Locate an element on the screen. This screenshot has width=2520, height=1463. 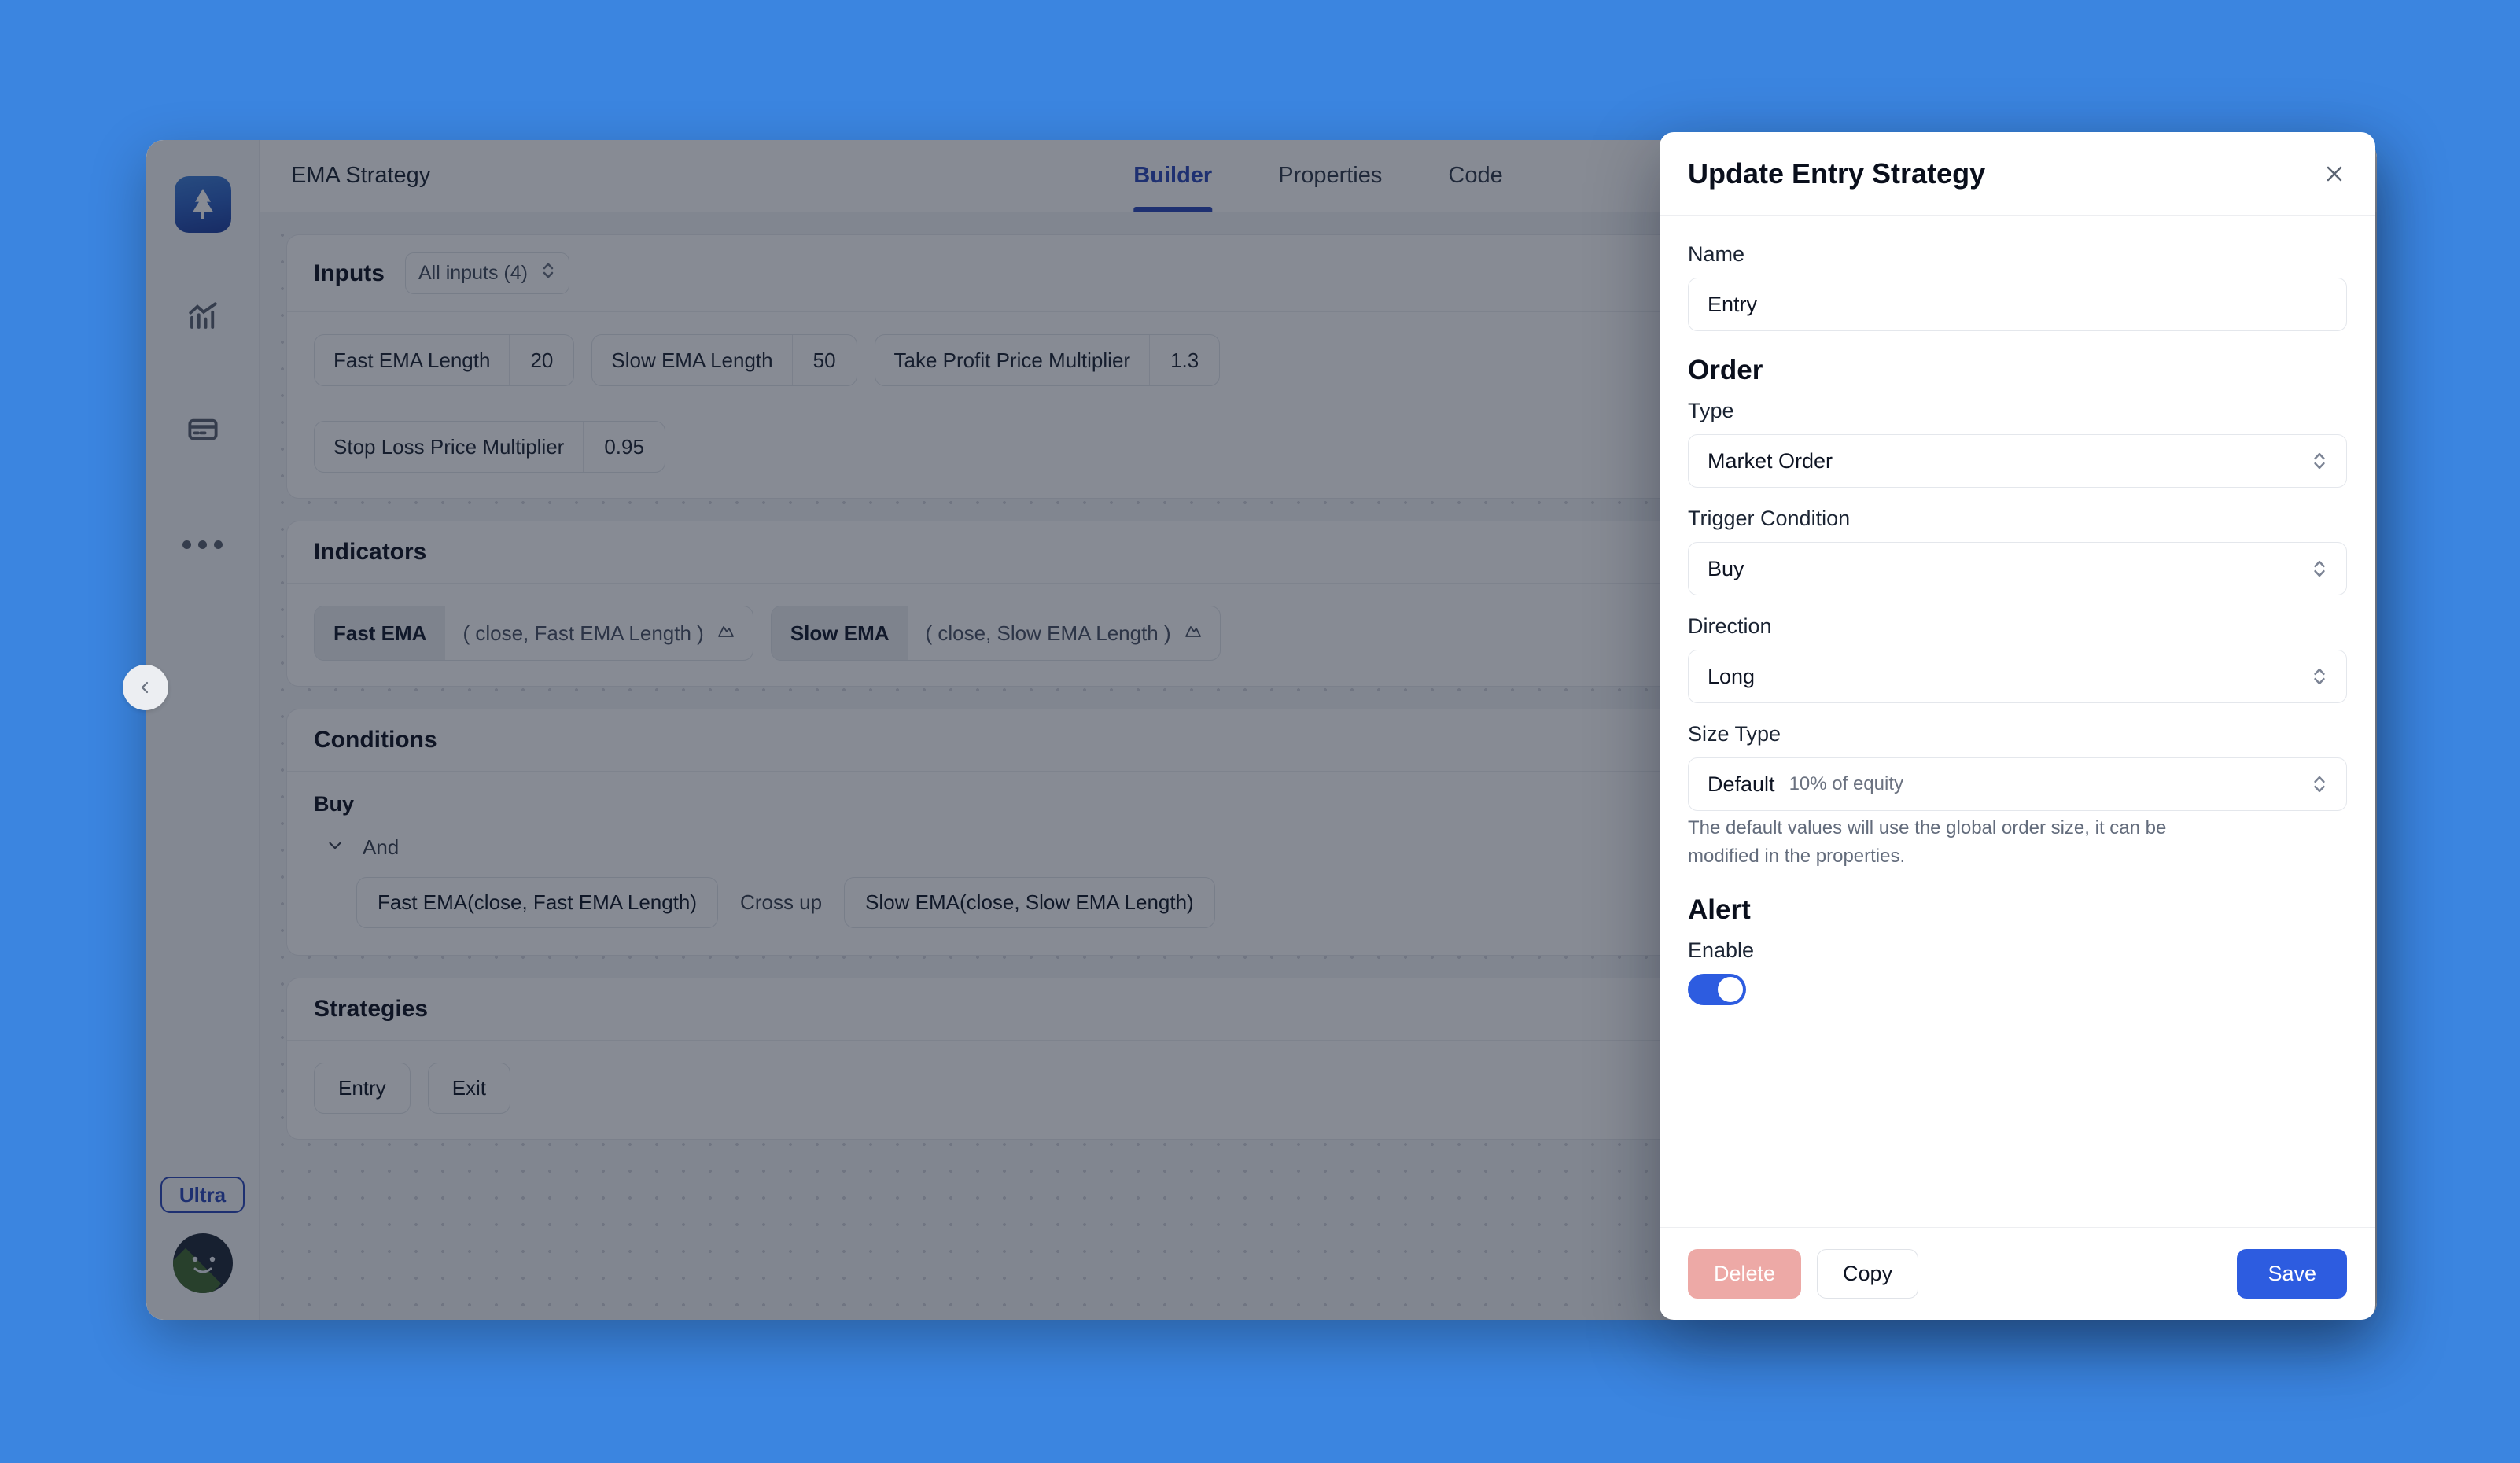
strategy-exit-button: Exit is located at coordinates (469, 1088).